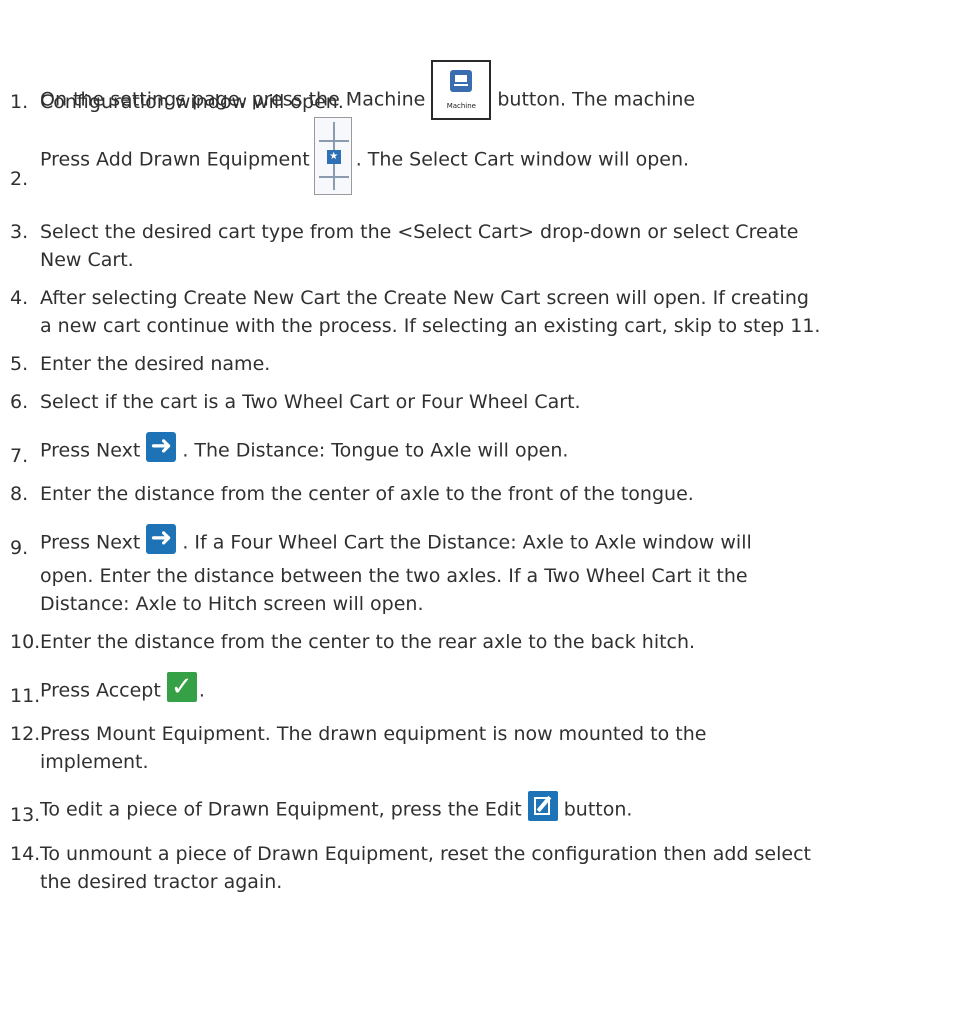  What do you see at coordinates (25, 642) in the screenshot?
I see `step-number: 10.` at bounding box center [25, 642].